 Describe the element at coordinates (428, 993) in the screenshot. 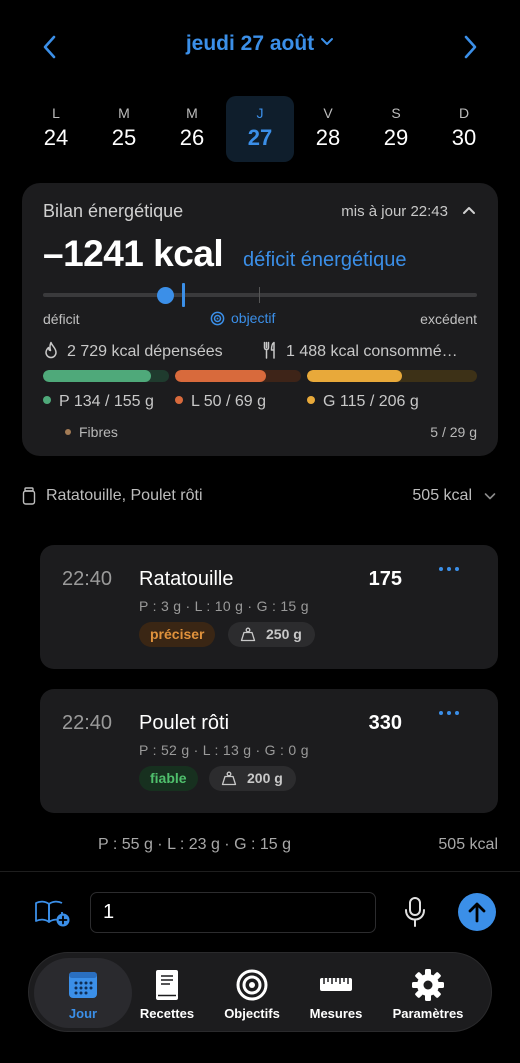

I see `tab-parametres: Paramètres` at that location.